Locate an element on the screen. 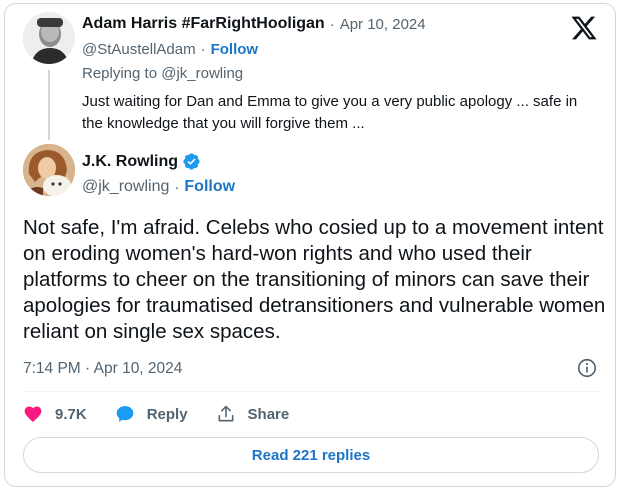 Image resolution: width=620 pixels, height=491 pixels. avatar-adam-harris is located at coordinates (49, 38).